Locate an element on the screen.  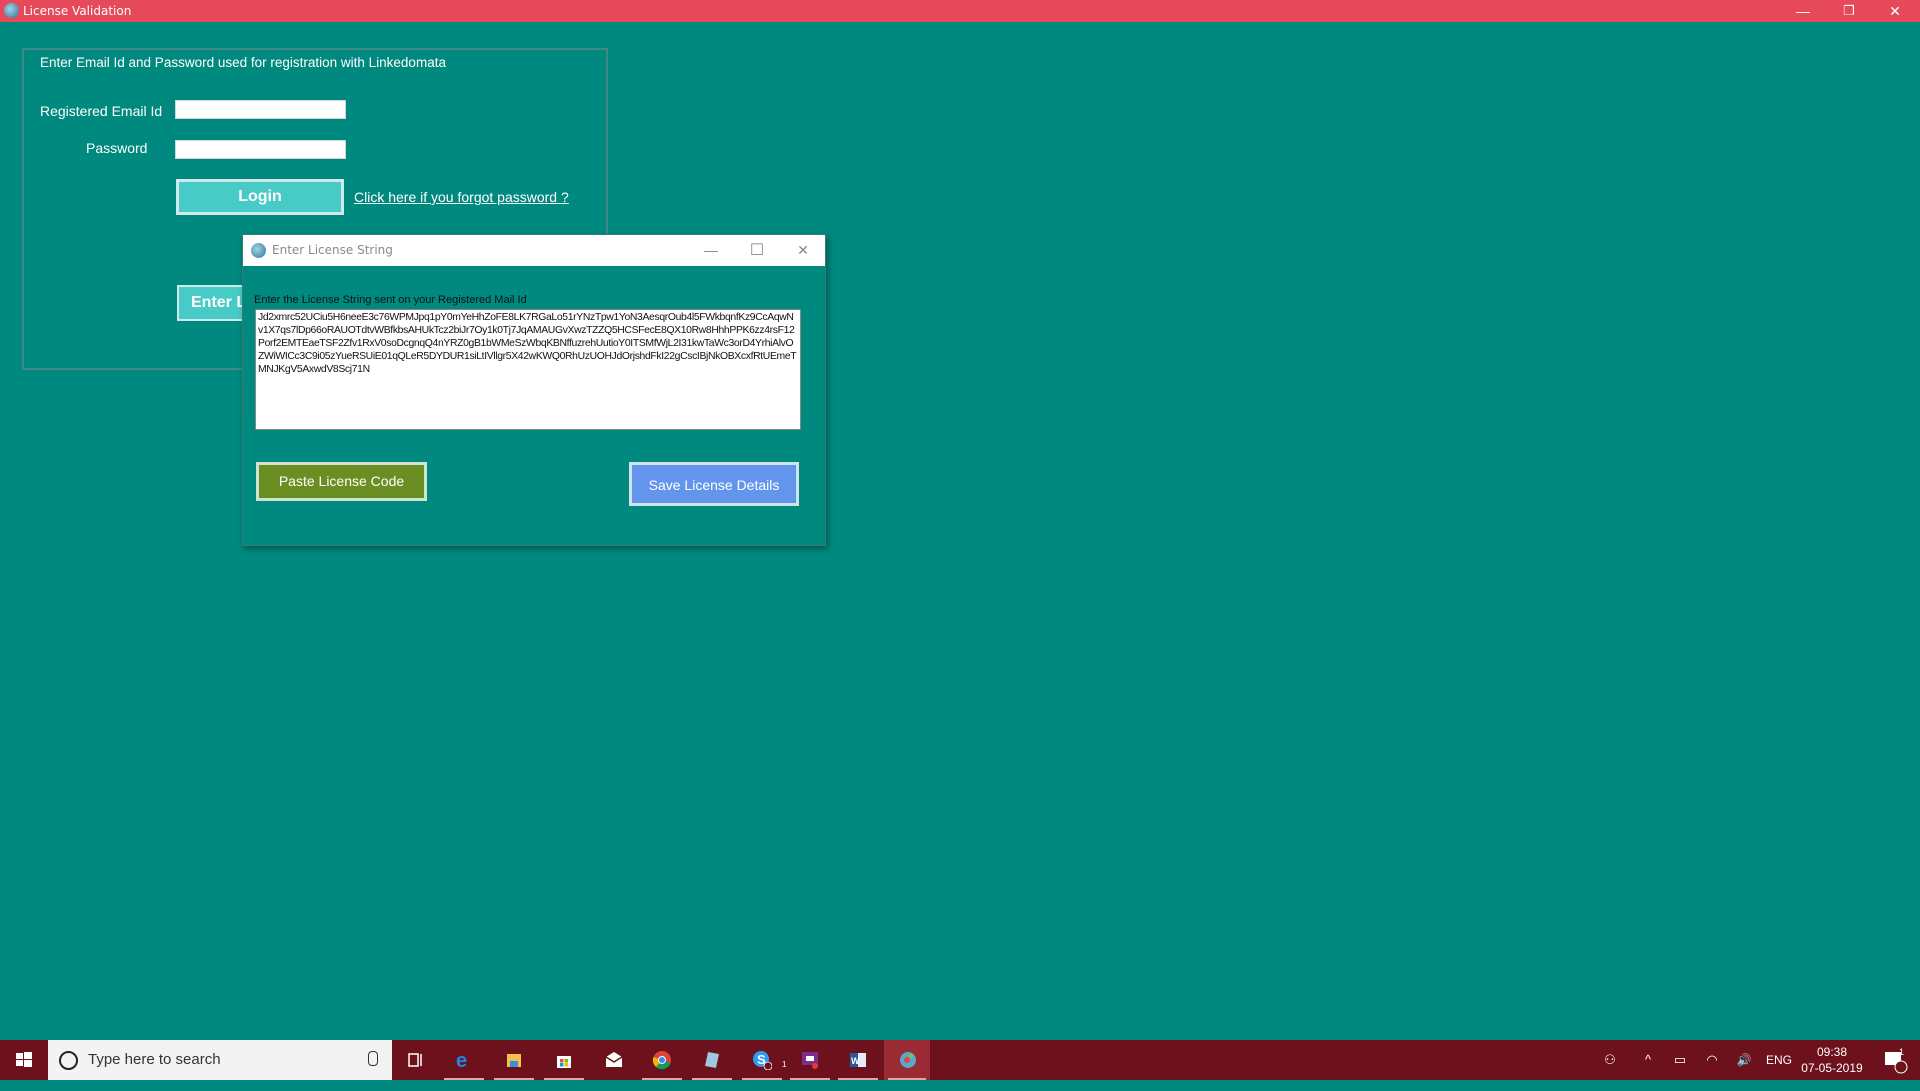
restore-button: ❐ is located at coordinates (1849, 11).